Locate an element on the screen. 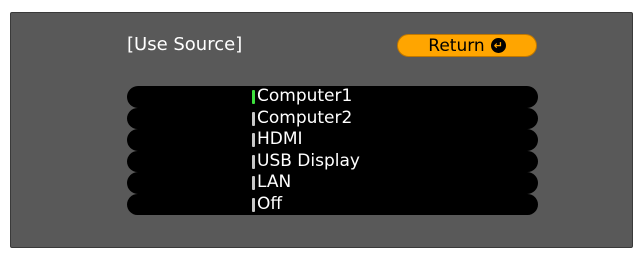 The height and width of the screenshot is (257, 643). source-item-computer2: Computer2 is located at coordinates (332, 118).